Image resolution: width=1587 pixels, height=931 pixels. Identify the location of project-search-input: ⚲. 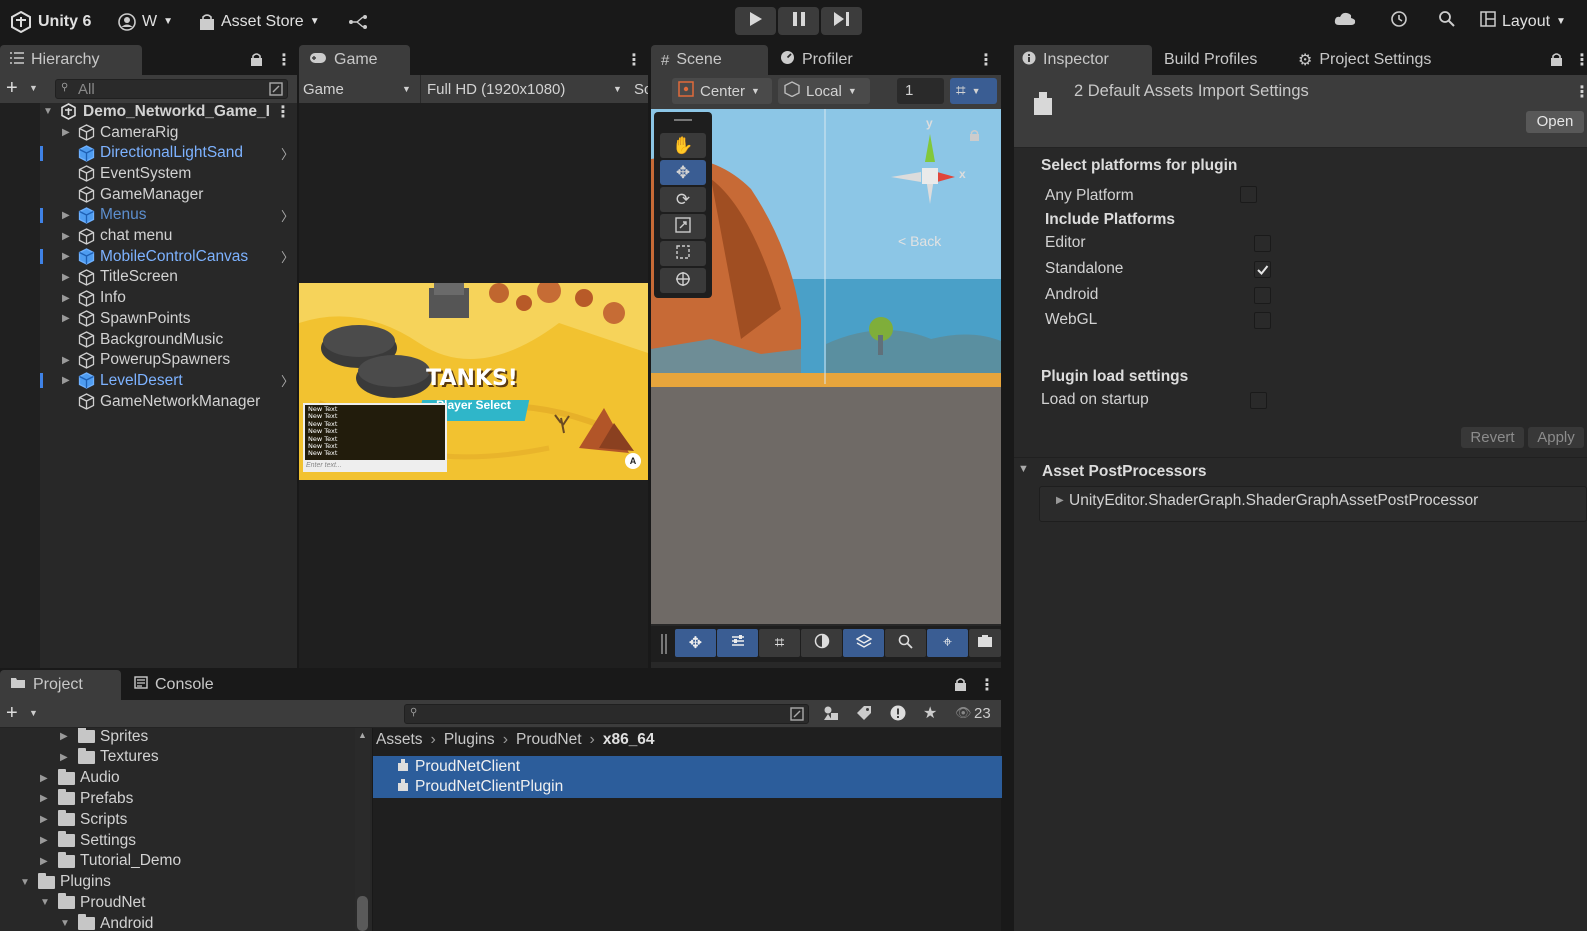
(606, 714).